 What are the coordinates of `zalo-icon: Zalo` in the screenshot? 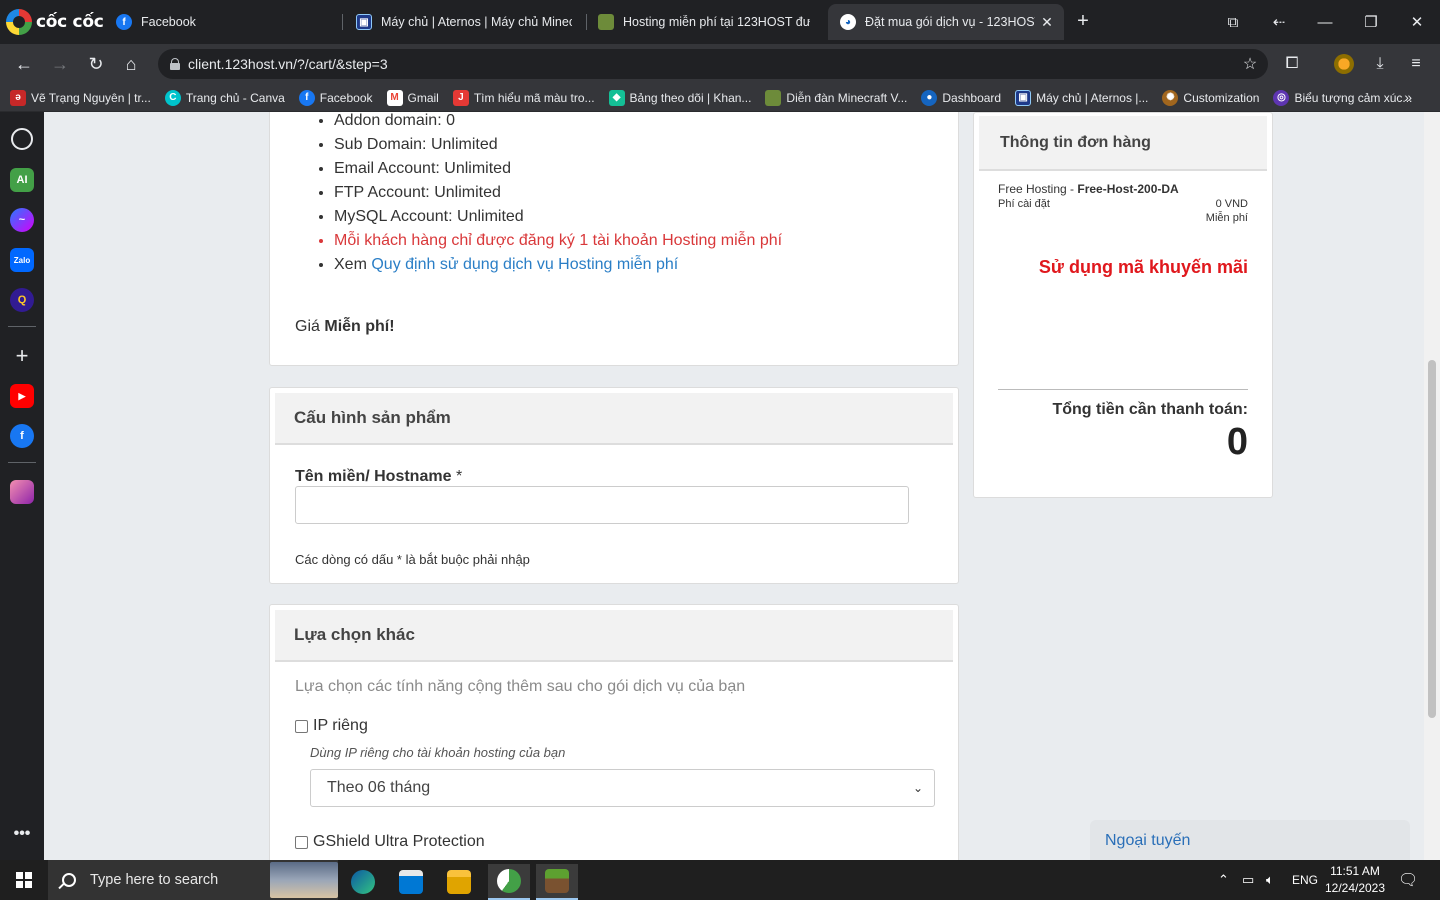 It's located at (22, 260).